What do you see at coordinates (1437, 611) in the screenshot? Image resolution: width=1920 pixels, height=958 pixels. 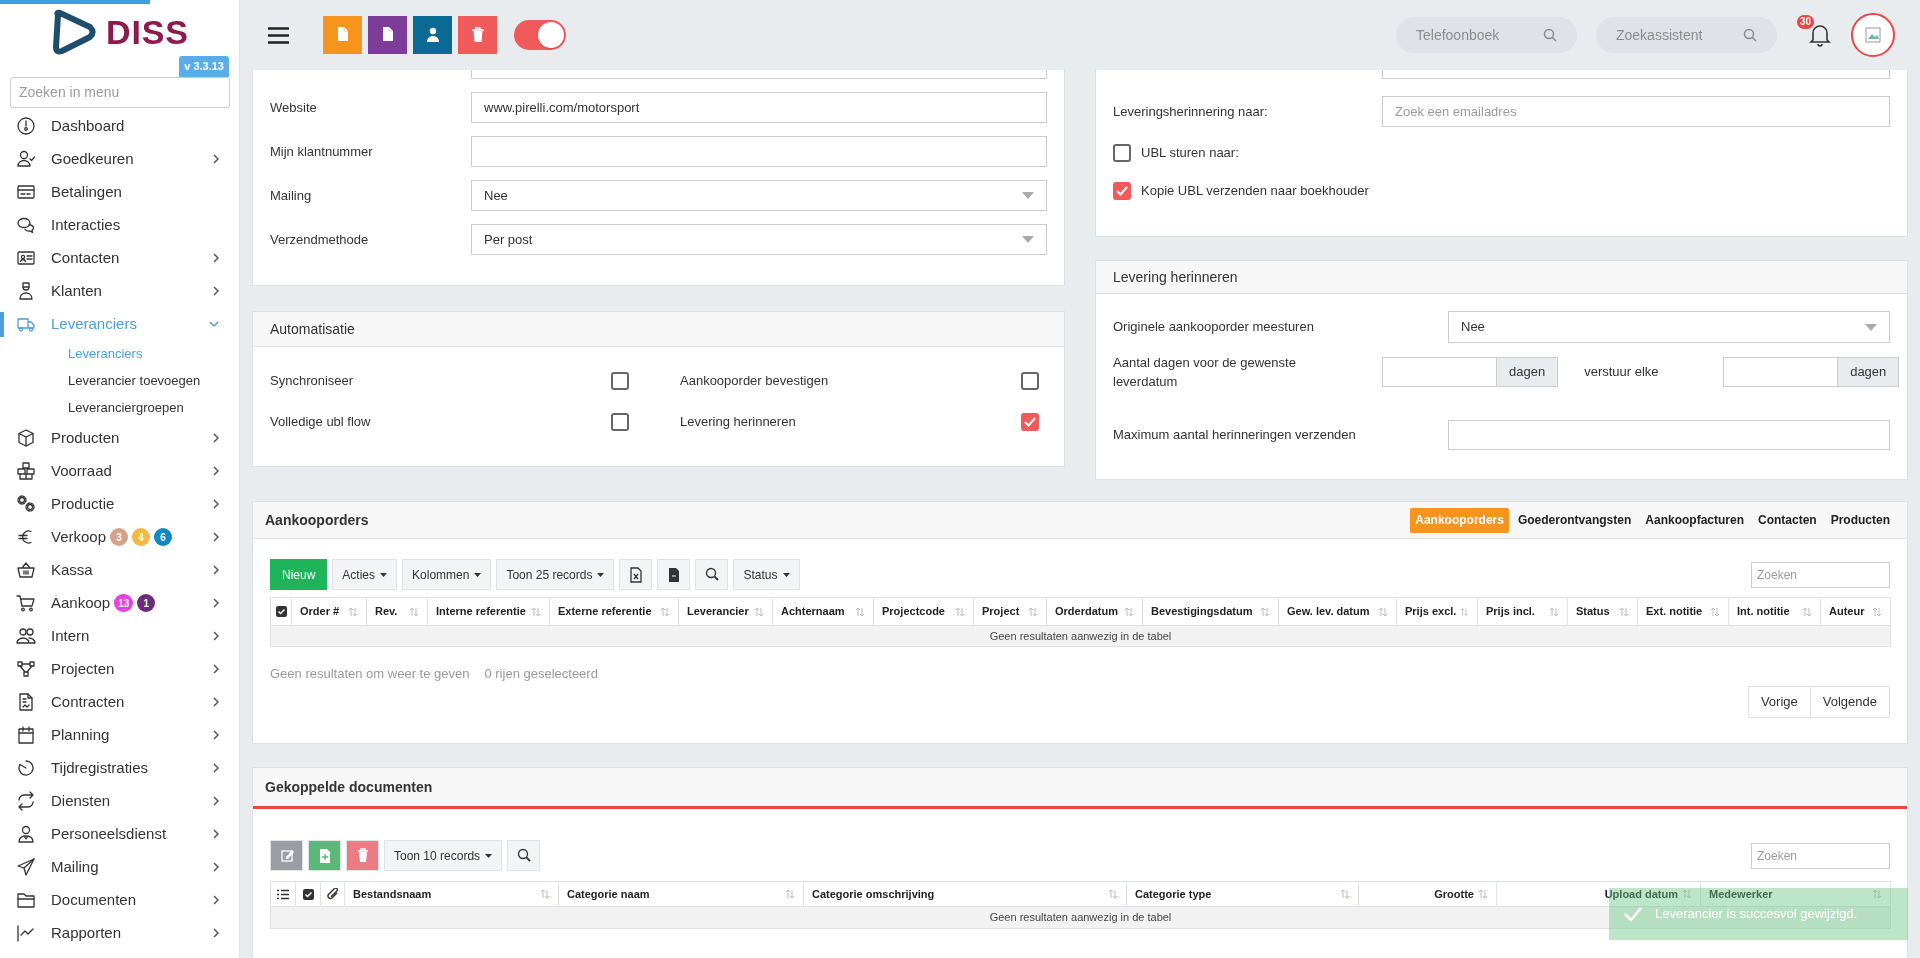 I see `column-header: Prijs excl.` at bounding box center [1437, 611].